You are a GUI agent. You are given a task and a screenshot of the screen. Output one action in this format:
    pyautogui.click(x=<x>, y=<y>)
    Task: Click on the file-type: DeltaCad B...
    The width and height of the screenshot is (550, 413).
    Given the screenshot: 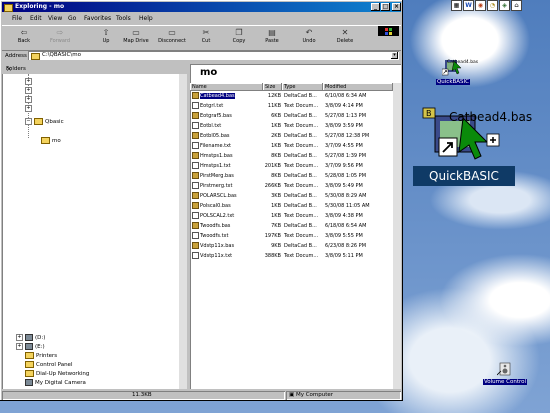 What is the action you would take?
    pyautogui.click(x=300, y=206)
    